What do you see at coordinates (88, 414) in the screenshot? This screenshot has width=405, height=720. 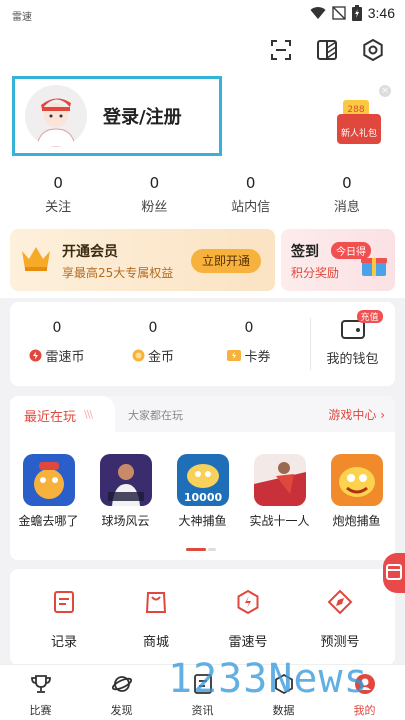 I see `tab-decoration: \\\` at bounding box center [88, 414].